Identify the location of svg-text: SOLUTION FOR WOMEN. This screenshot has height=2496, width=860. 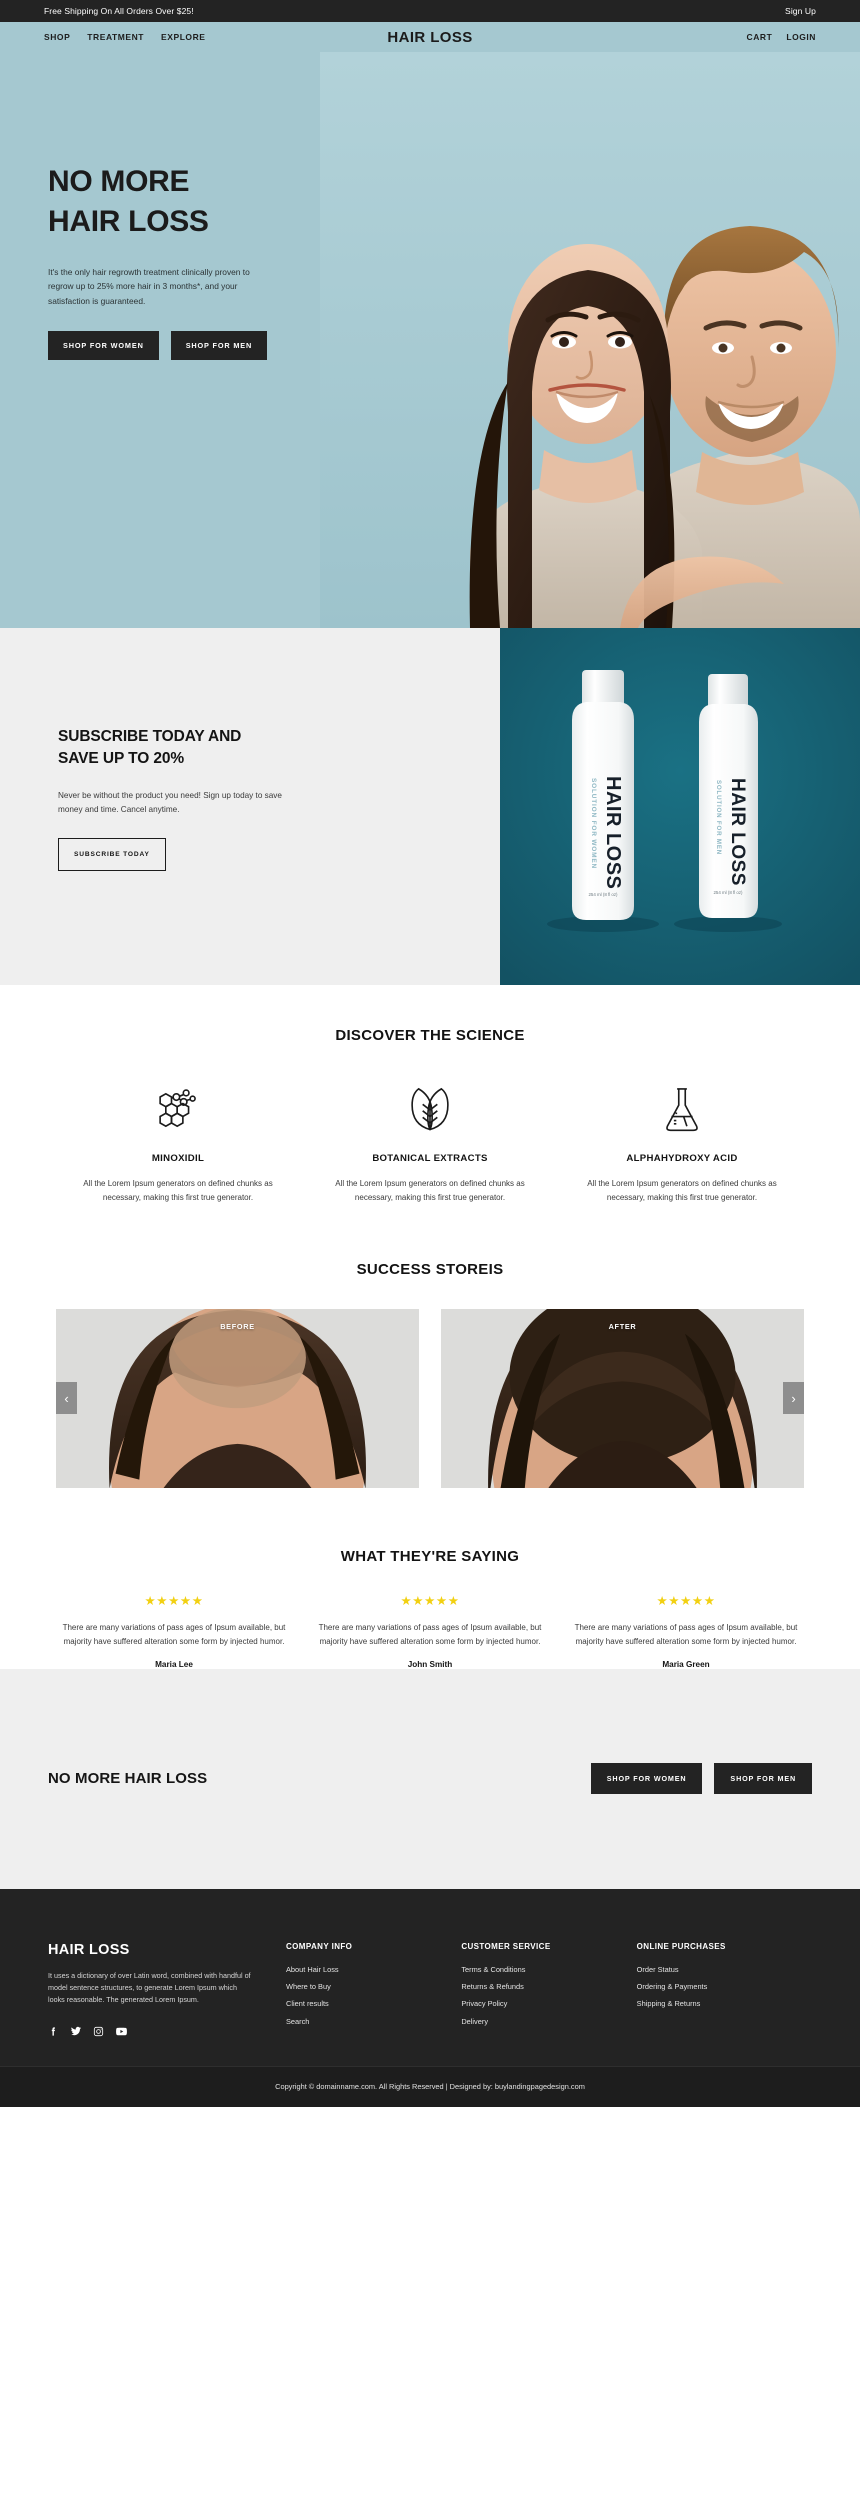
(593, 823).